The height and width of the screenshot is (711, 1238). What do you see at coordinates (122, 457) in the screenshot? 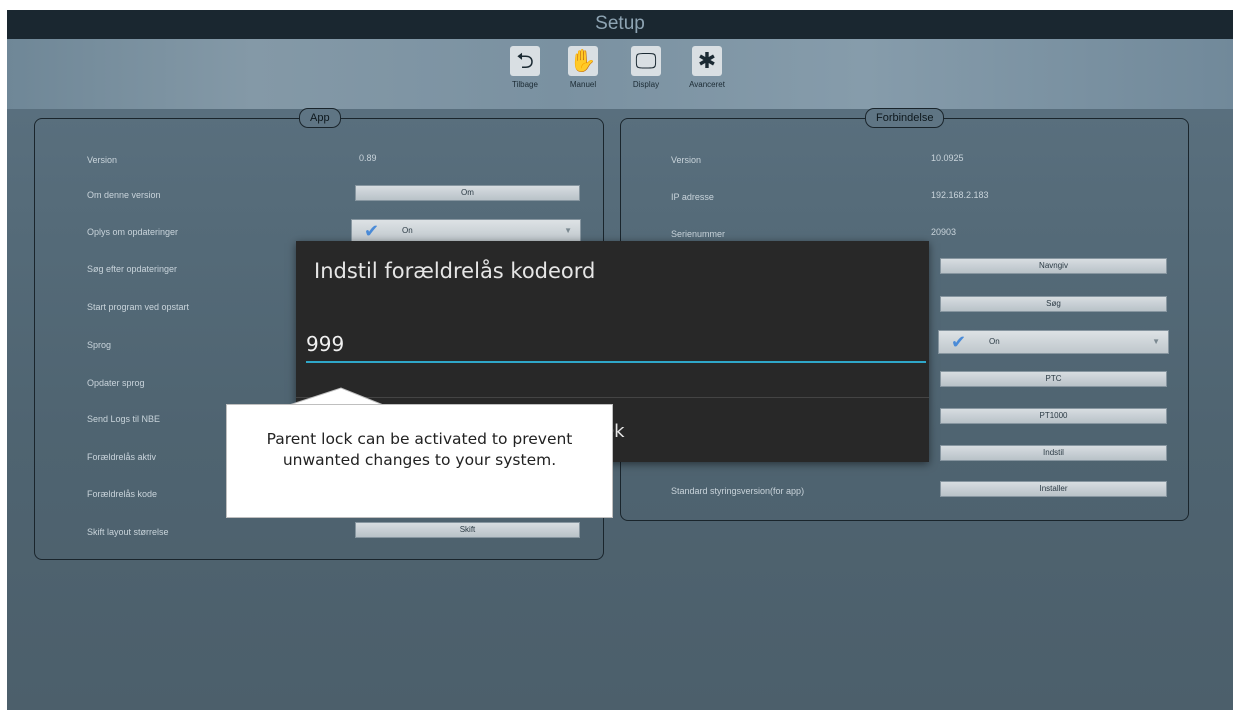
I see `parent-lock-active-label: Forældrelås aktiv` at bounding box center [122, 457].